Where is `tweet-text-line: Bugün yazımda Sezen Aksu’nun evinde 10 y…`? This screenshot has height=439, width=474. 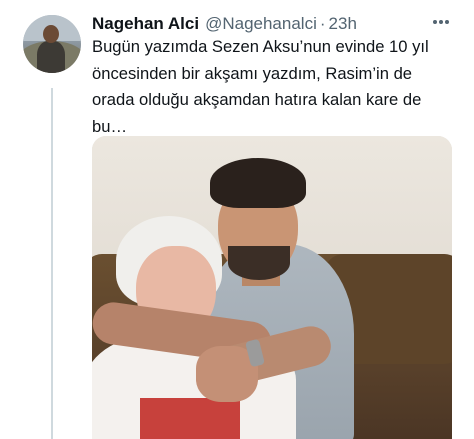
tweet-text-line: Bugün yazımda Sezen Aksu’nun evinde 10 y… is located at coordinates (260, 46).